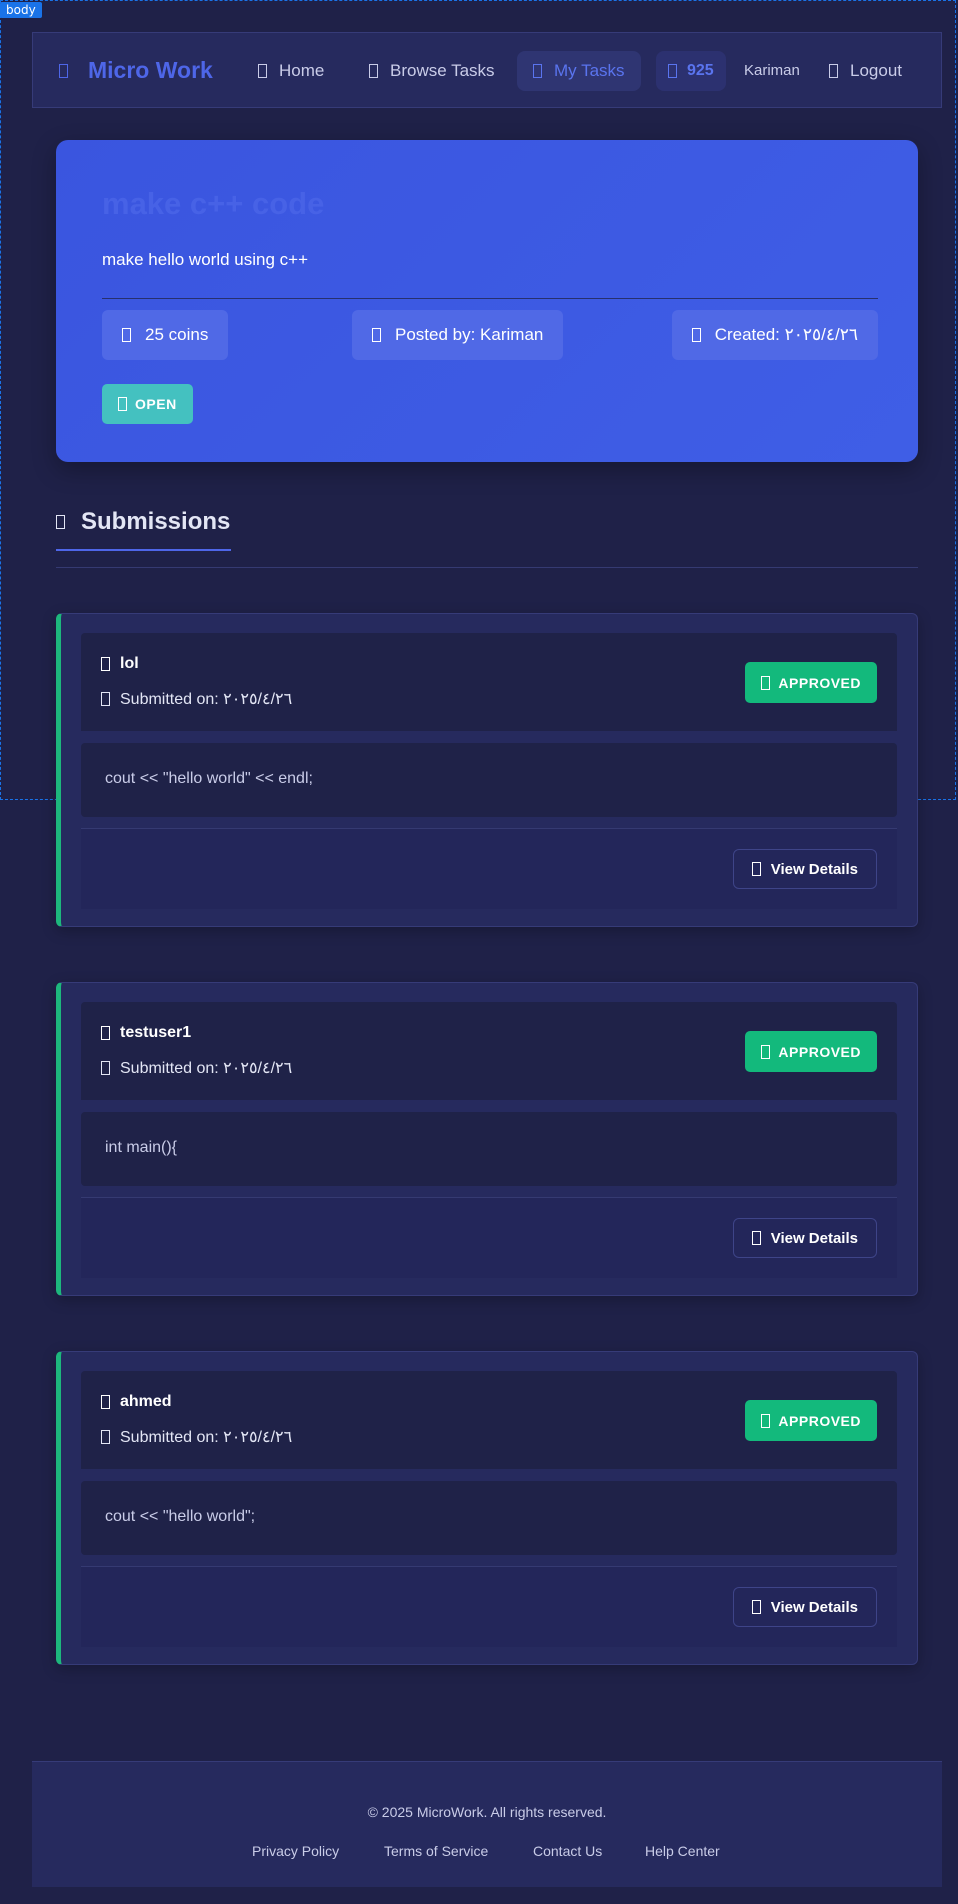 This screenshot has height=1904, width=958. What do you see at coordinates (436, 1851) in the screenshot?
I see `terms-of-service-link: Terms of Service` at bounding box center [436, 1851].